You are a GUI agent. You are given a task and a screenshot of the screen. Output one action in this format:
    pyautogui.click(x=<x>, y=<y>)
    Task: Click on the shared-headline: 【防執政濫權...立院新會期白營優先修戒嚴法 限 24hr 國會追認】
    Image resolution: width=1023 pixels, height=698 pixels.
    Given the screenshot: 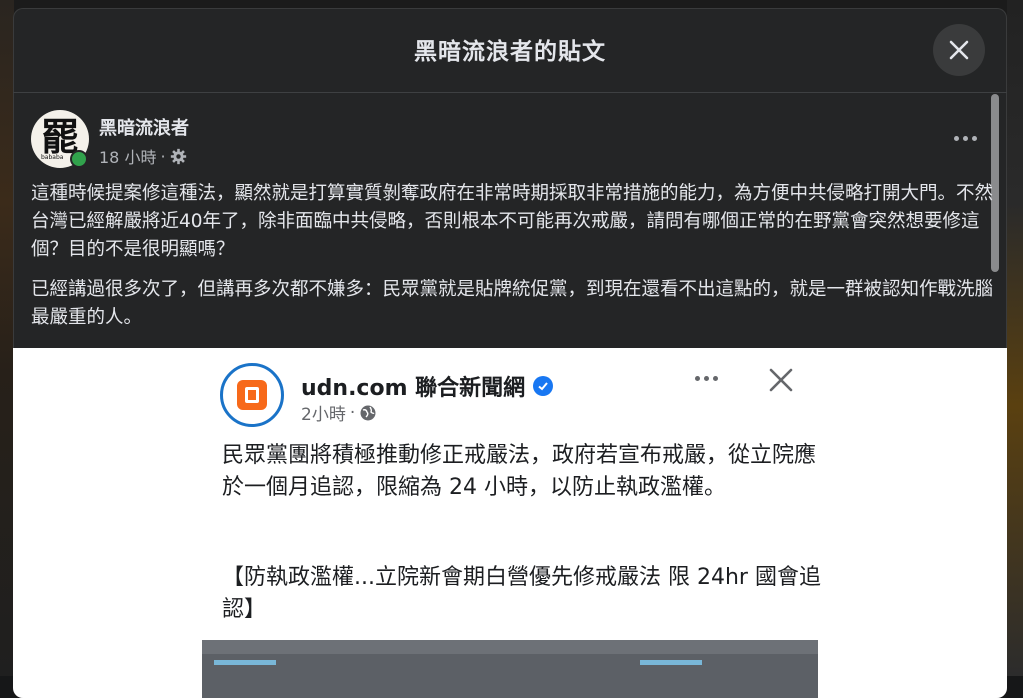 What is the action you would take?
    pyautogui.click(x=521, y=593)
    